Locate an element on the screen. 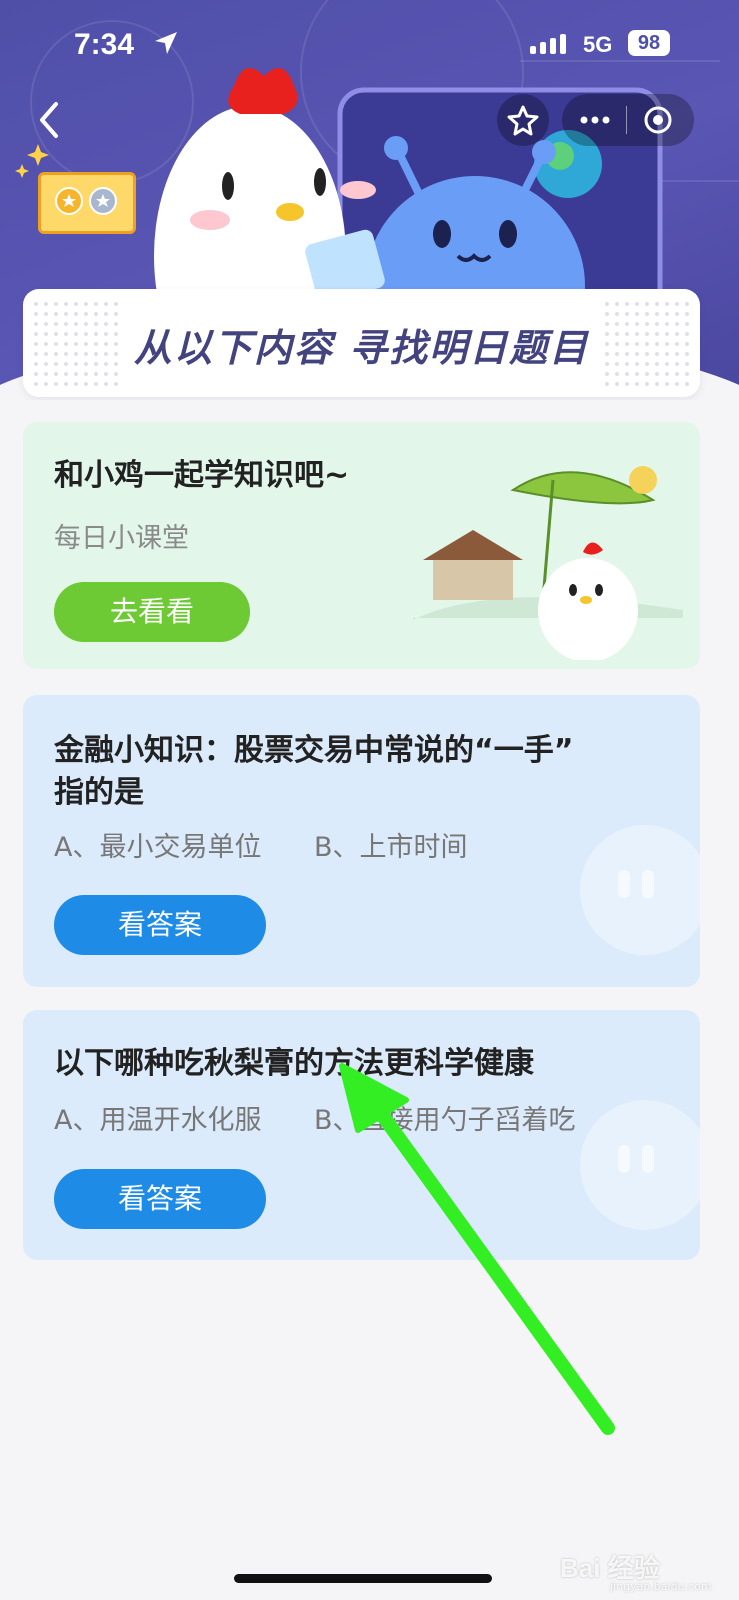 Image resolution: width=739 pixels, height=1600 pixels. capsule-divider is located at coordinates (626, 120).